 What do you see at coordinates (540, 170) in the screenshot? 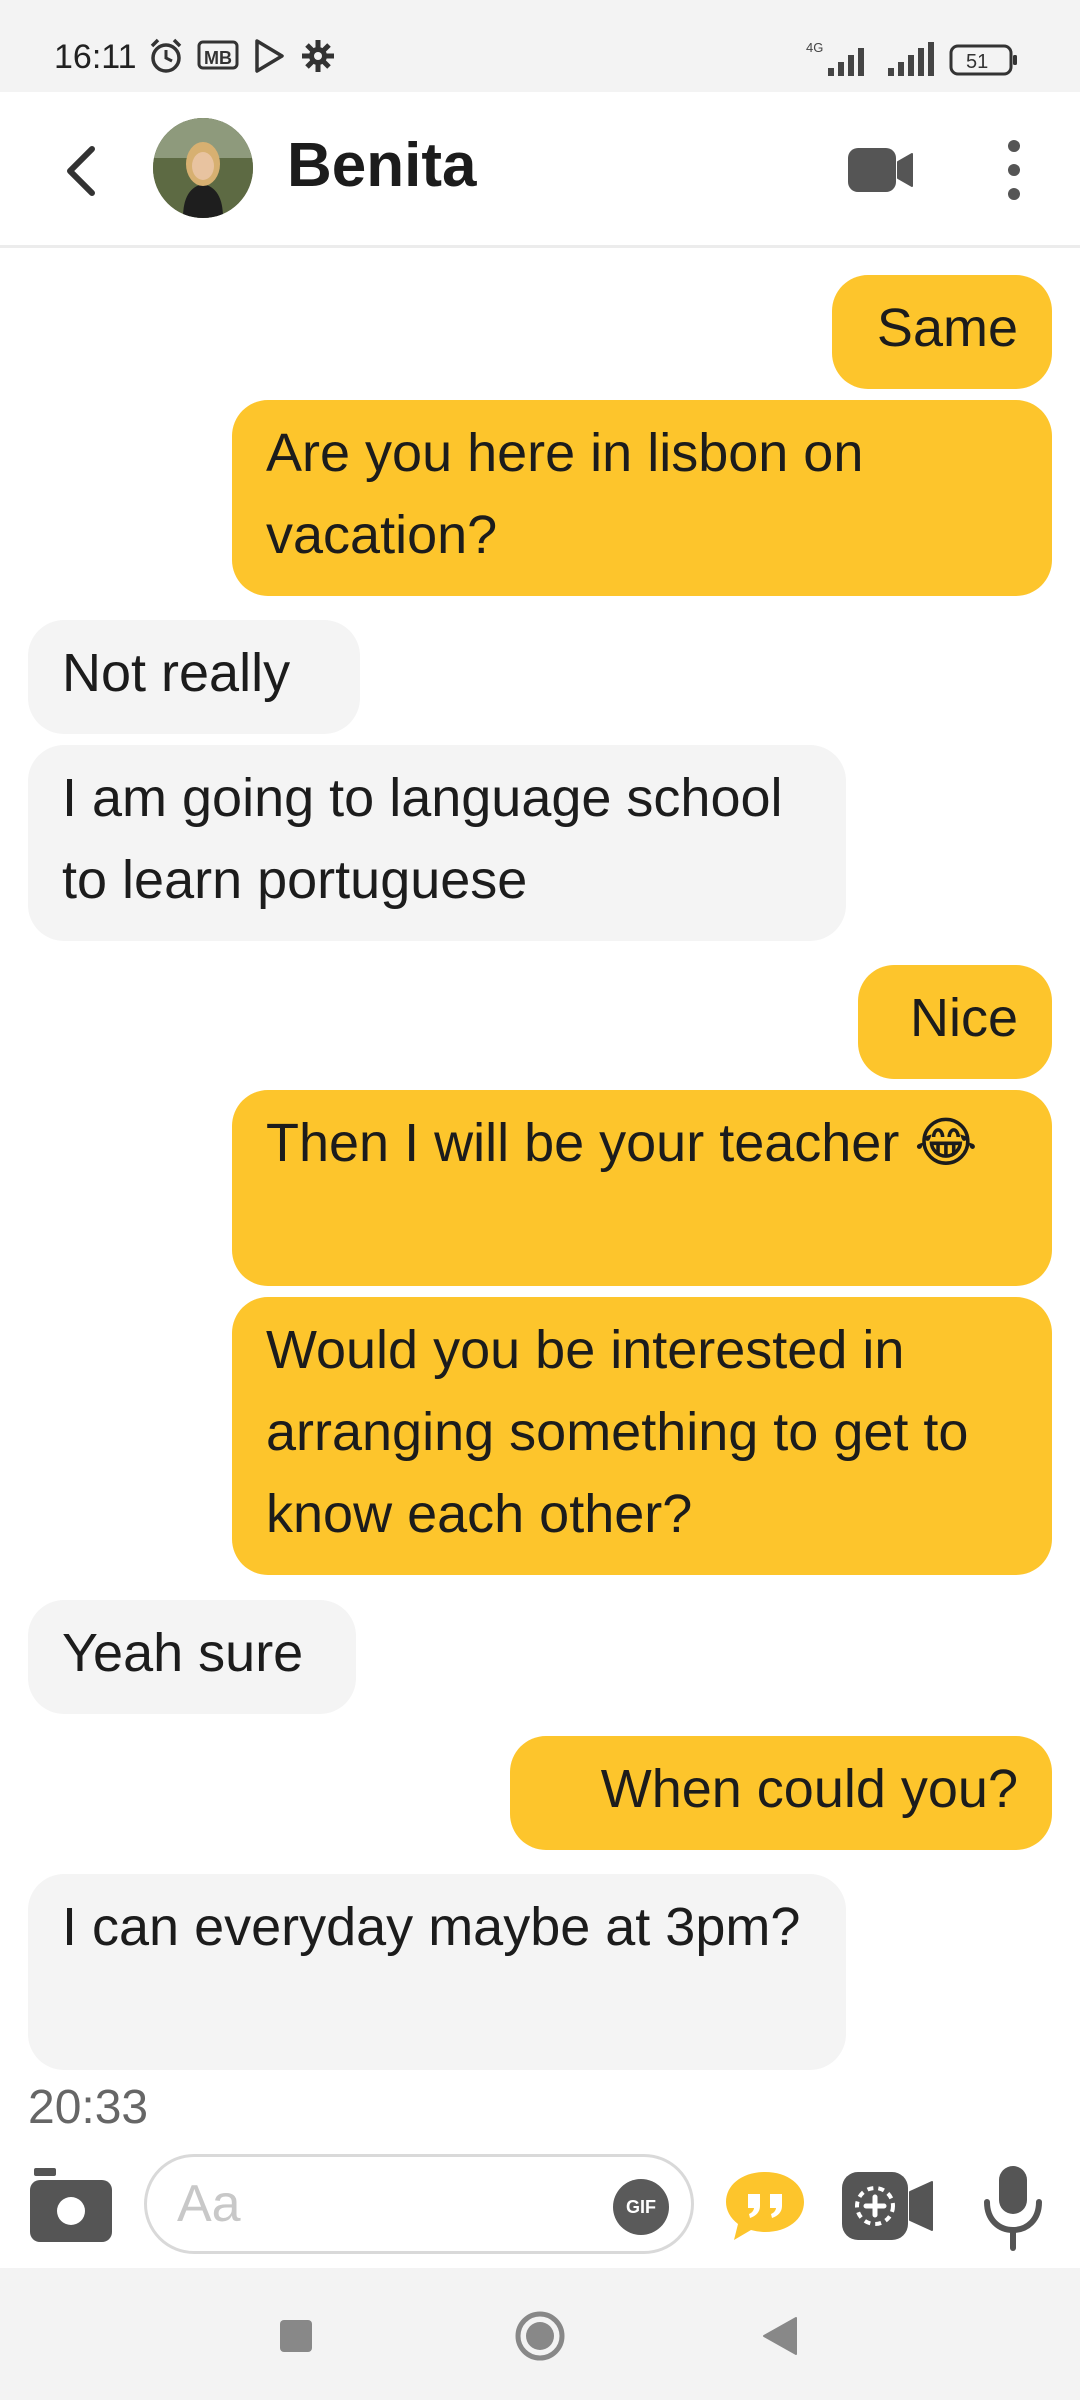
I see `chat-header: Benita` at bounding box center [540, 170].